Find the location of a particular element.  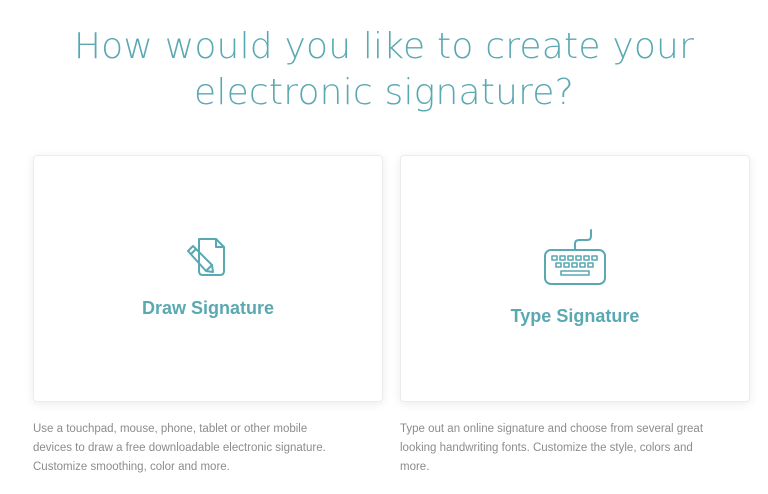

page-heading-line-1: How would you like to create your is located at coordinates (384, 47).